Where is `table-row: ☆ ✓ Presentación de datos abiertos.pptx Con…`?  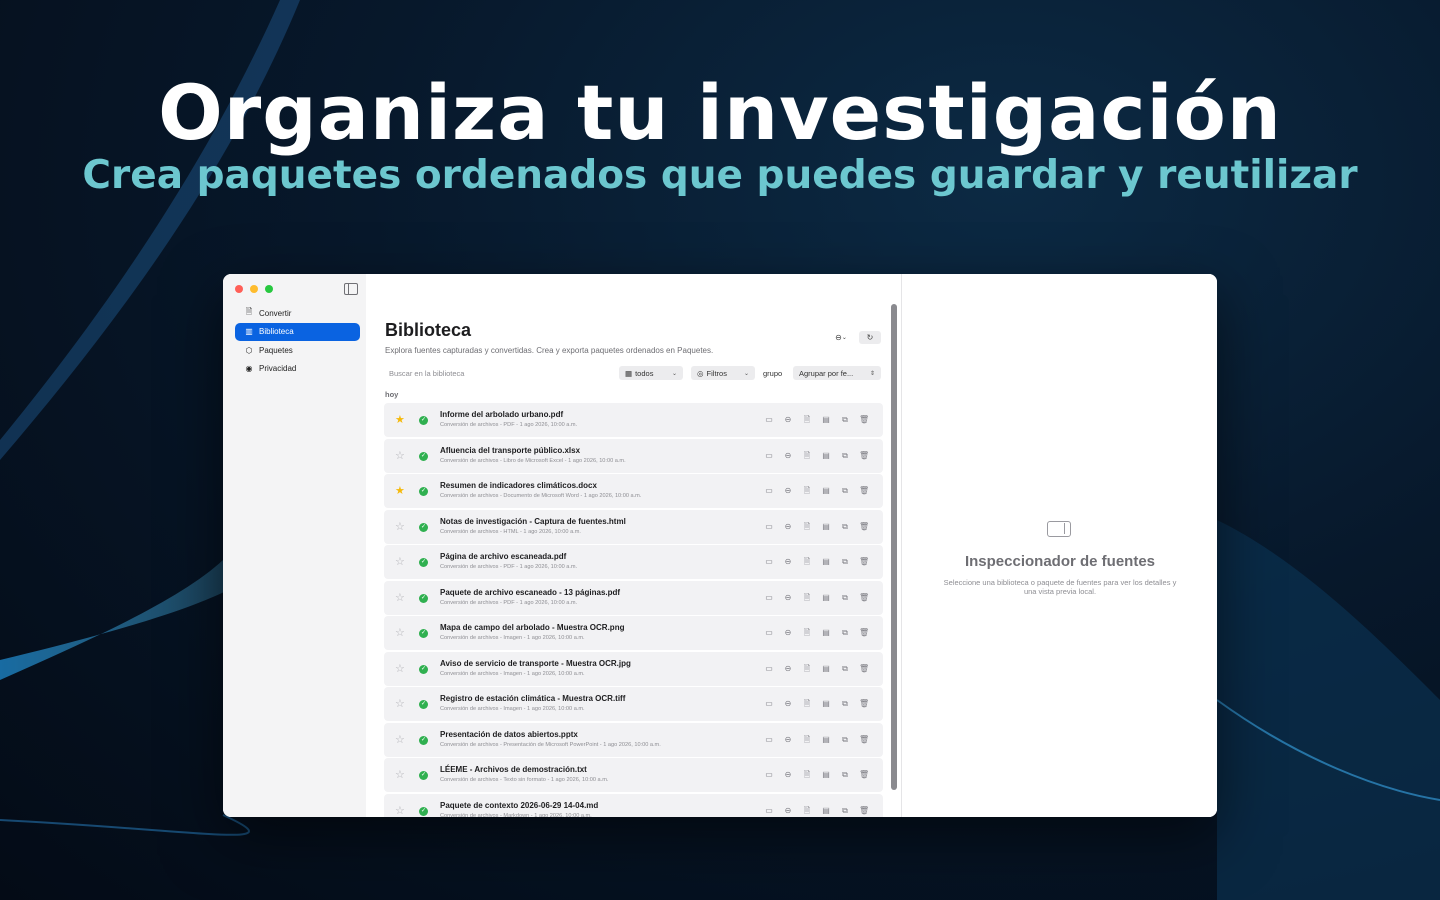
table-row: ☆ ✓ Presentación de datos abiertos.pptx Con… is located at coordinates (633, 739).